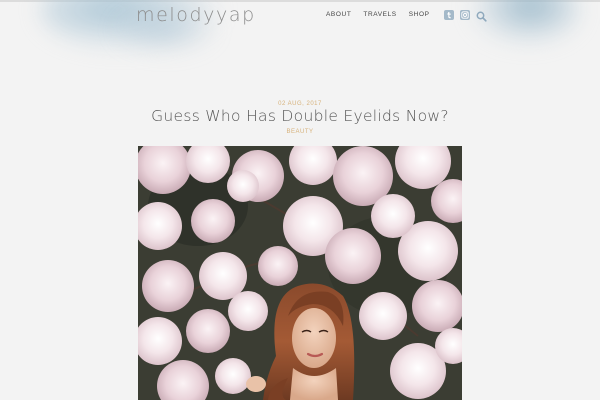 Image resolution: width=600 pixels, height=400 pixels. What do you see at coordinates (338, 15) in the screenshot?
I see `nav-item-about: ABOUT` at bounding box center [338, 15].